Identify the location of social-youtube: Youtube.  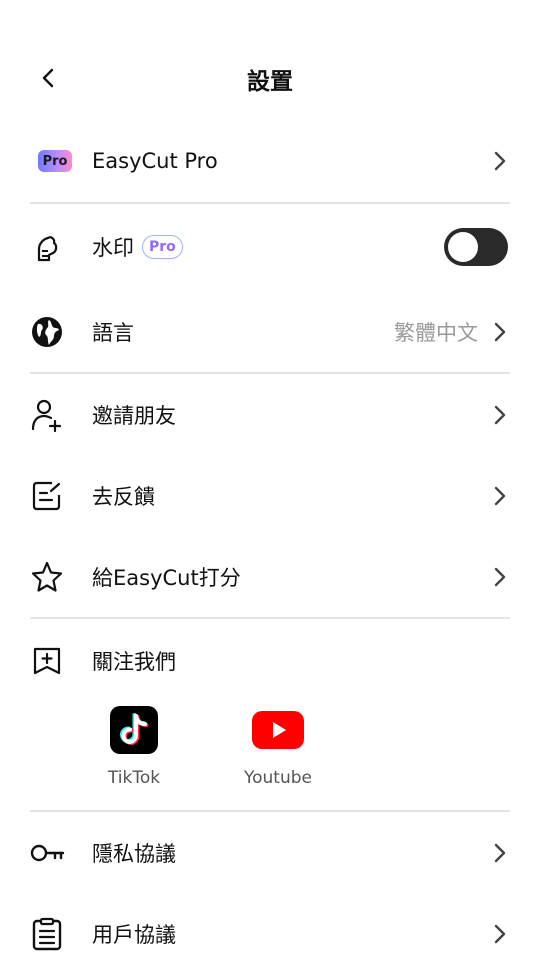
(278, 747).